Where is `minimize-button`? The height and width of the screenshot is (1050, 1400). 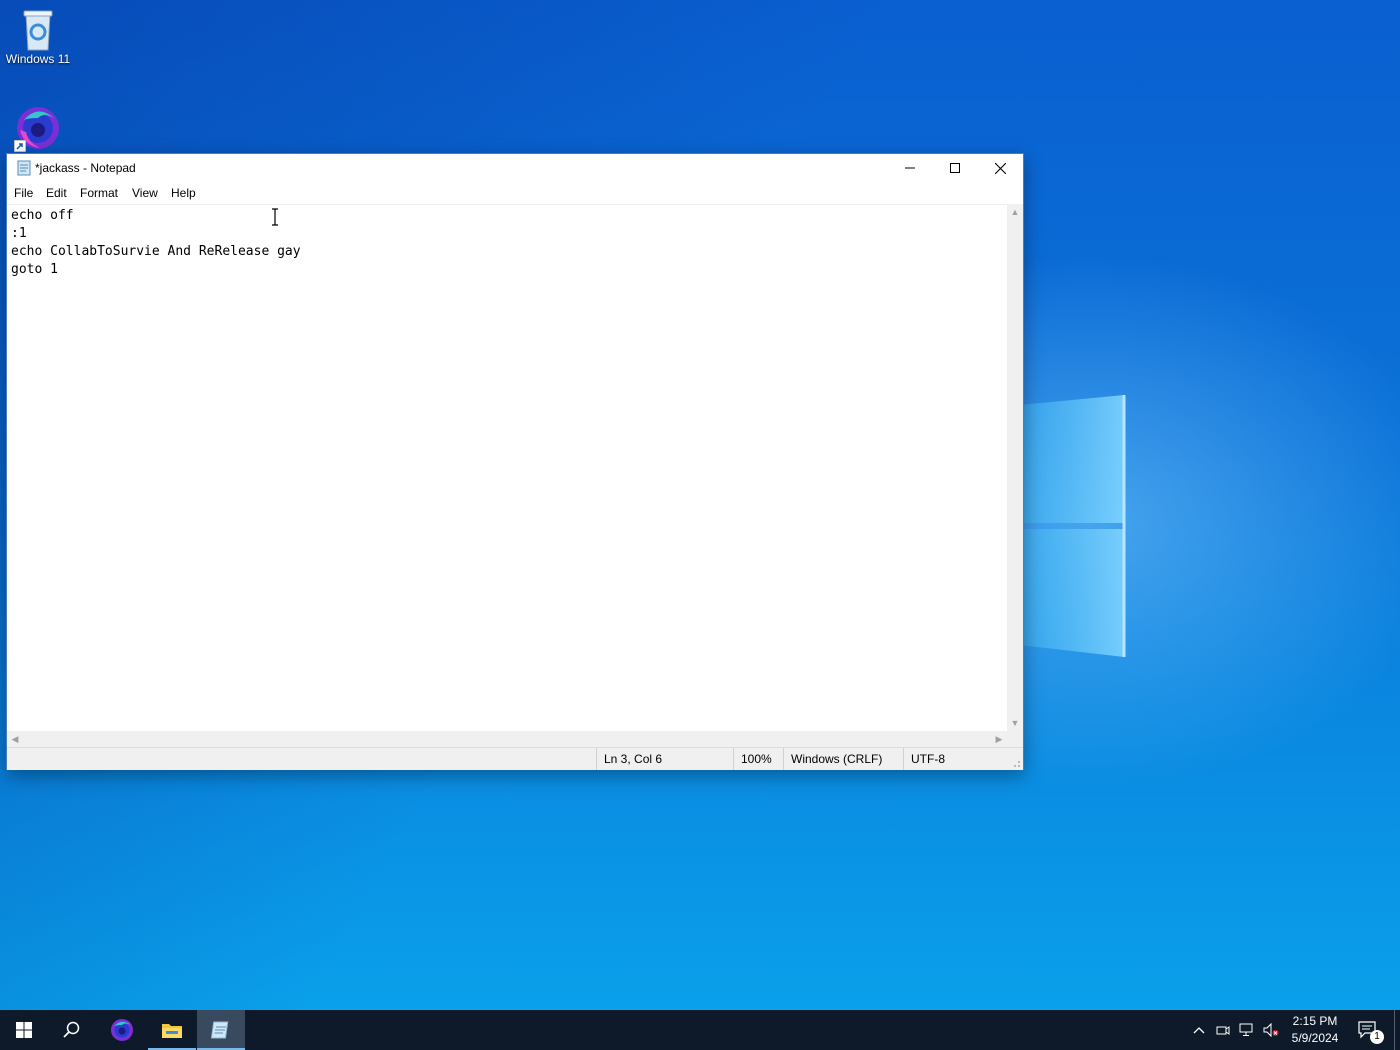 minimize-button is located at coordinates (910, 168).